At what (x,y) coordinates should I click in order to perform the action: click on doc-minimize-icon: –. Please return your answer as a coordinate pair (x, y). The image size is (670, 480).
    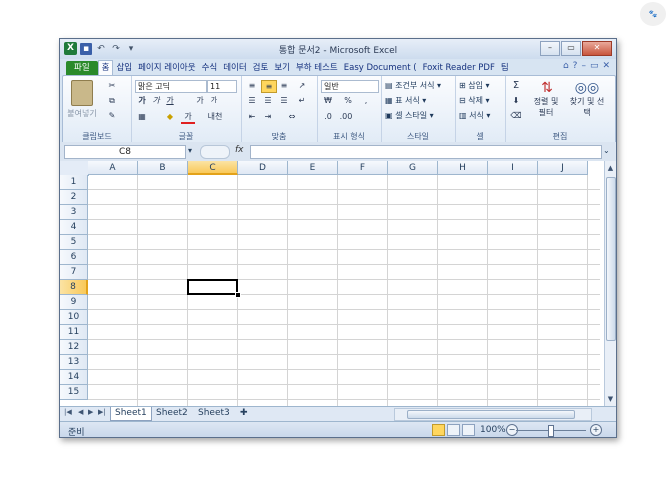
    Looking at the image, I should click on (583, 66).